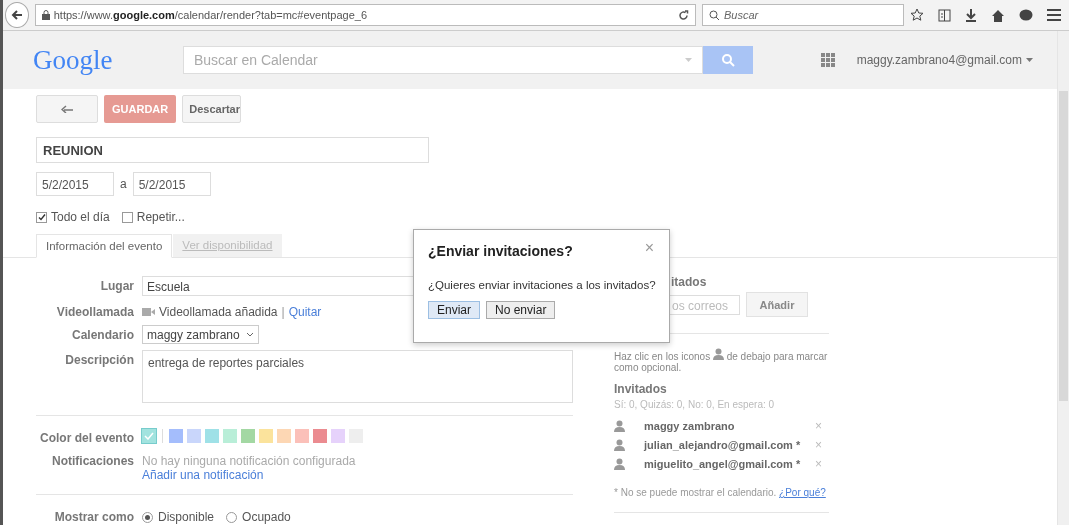 This screenshot has height=525, width=1069. What do you see at coordinates (741, 15) in the screenshot?
I see `search-placeholder: Buscar` at bounding box center [741, 15].